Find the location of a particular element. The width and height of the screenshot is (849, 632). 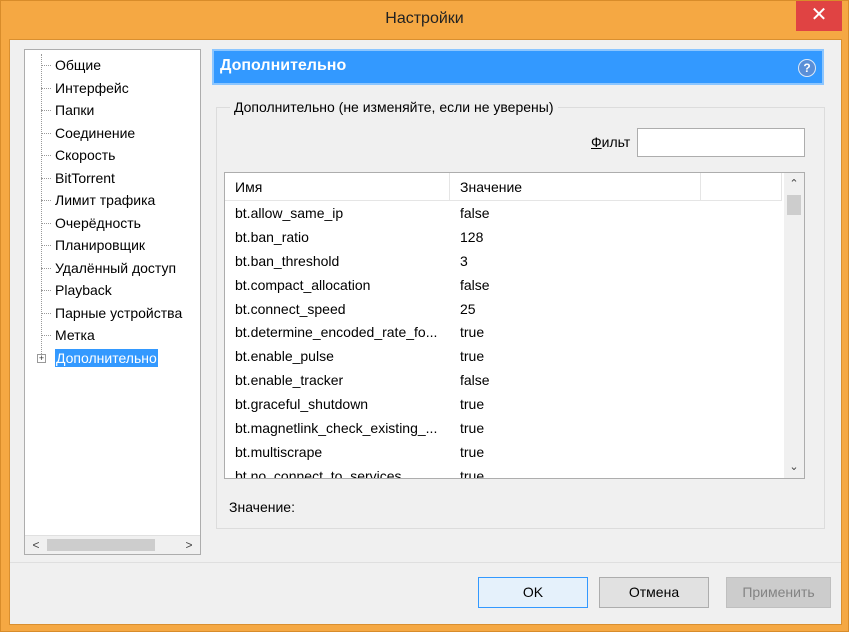

tree-item: Планировщик is located at coordinates (112, 245).